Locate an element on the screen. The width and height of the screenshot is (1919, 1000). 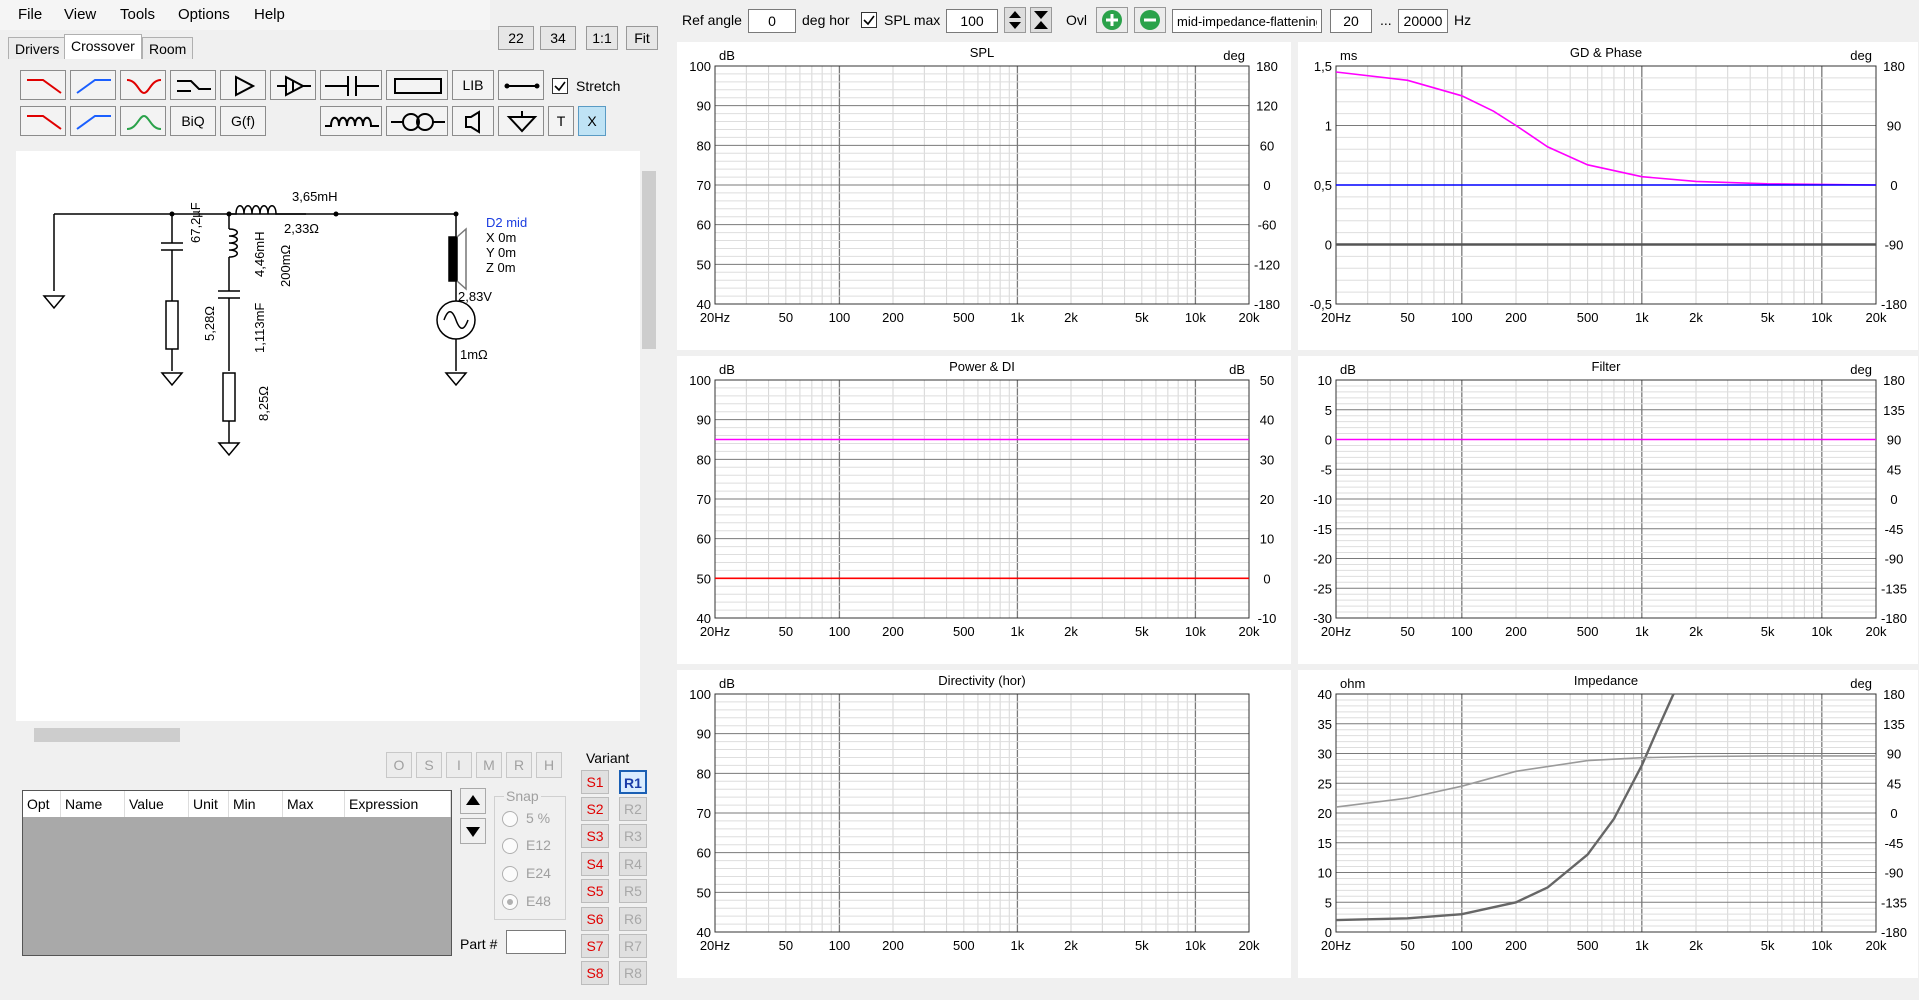
variant-r1-button: R1 is located at coordinates (633, 782).